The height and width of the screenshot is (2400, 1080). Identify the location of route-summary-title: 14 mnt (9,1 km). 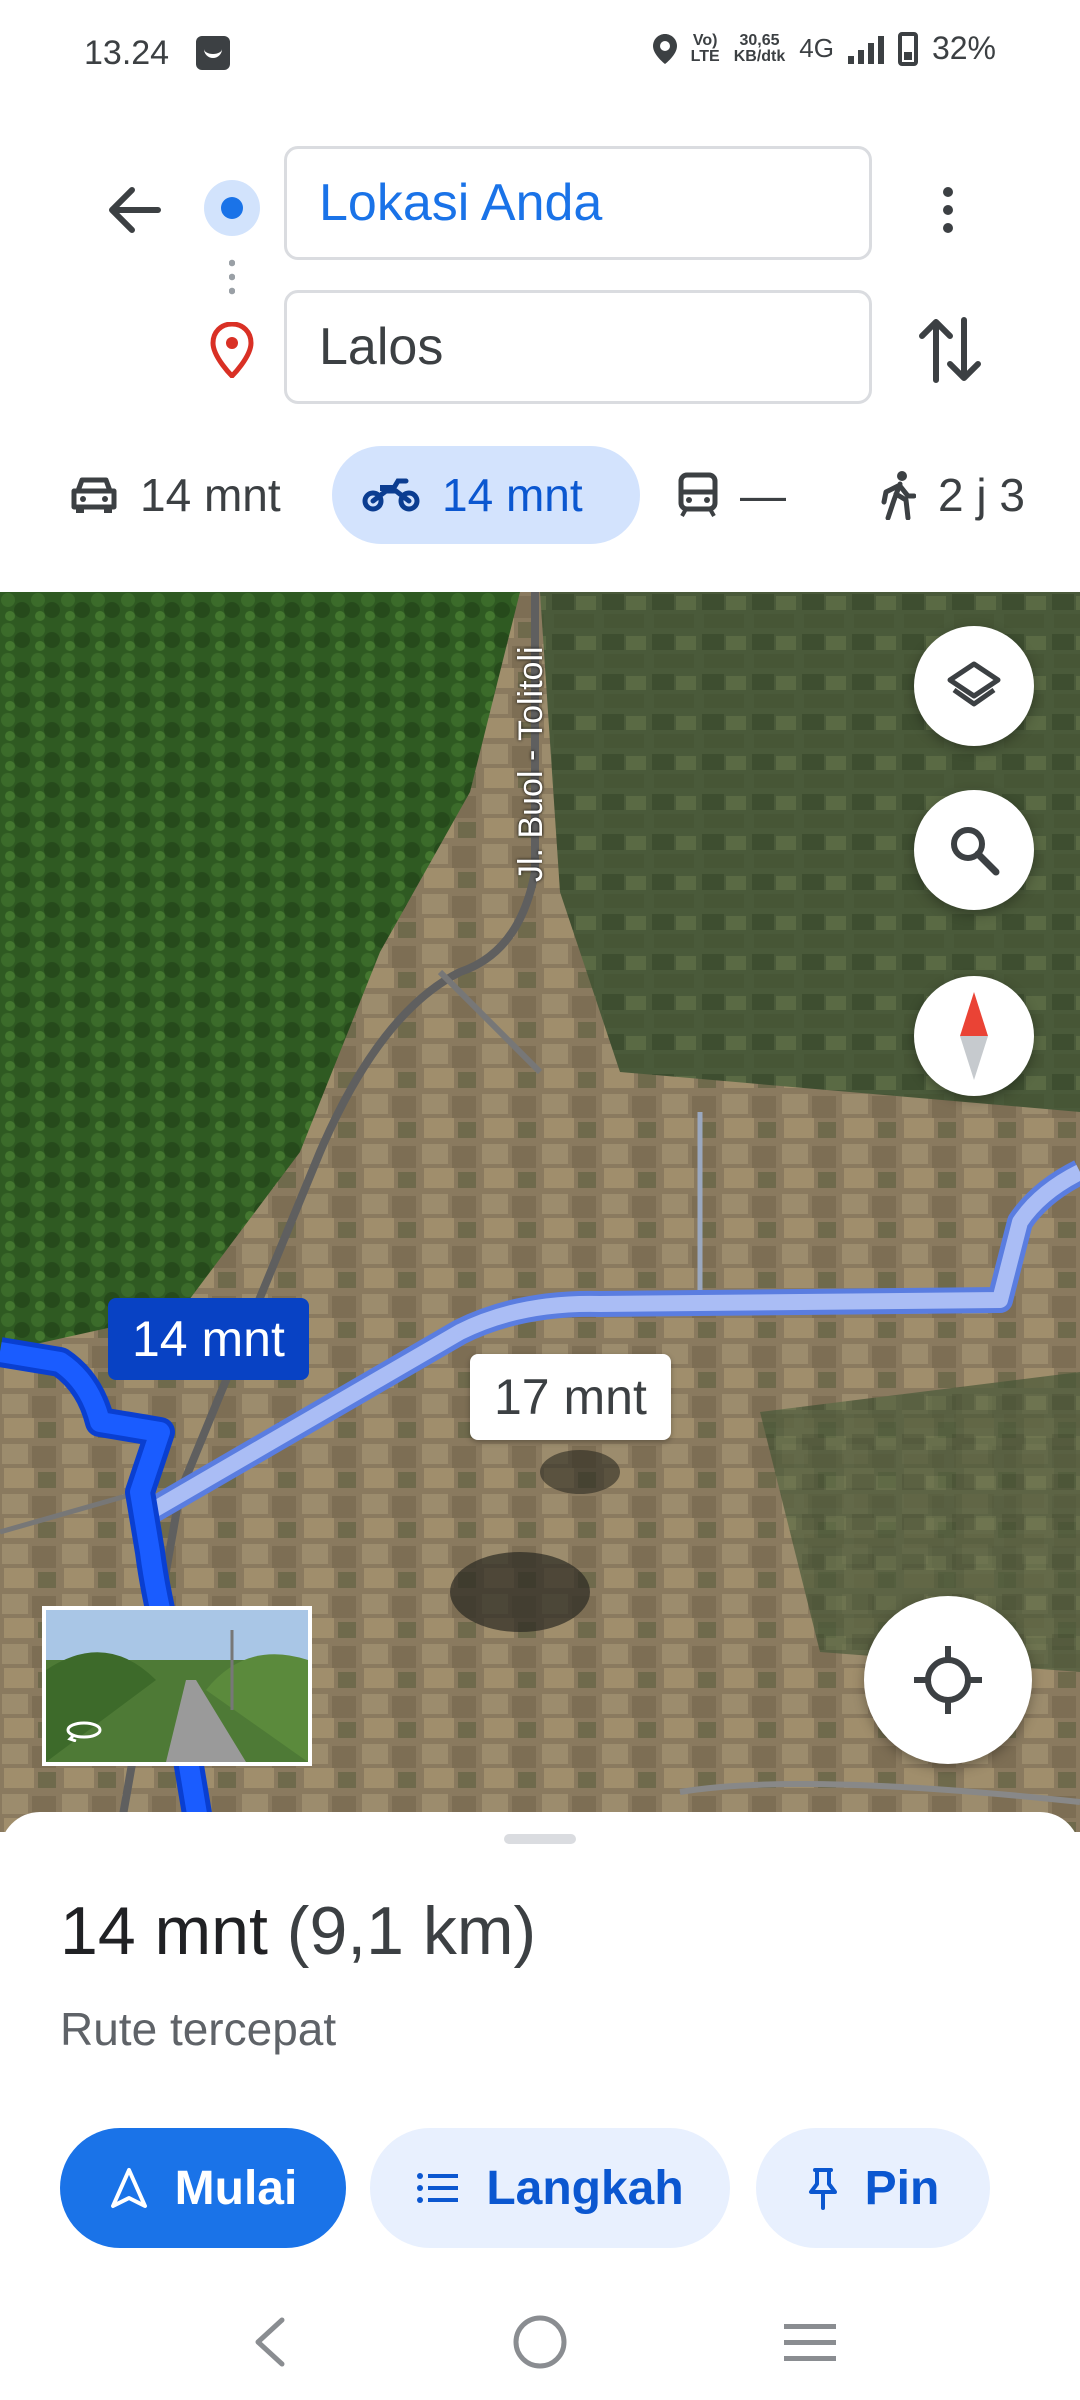
(298, 1931).